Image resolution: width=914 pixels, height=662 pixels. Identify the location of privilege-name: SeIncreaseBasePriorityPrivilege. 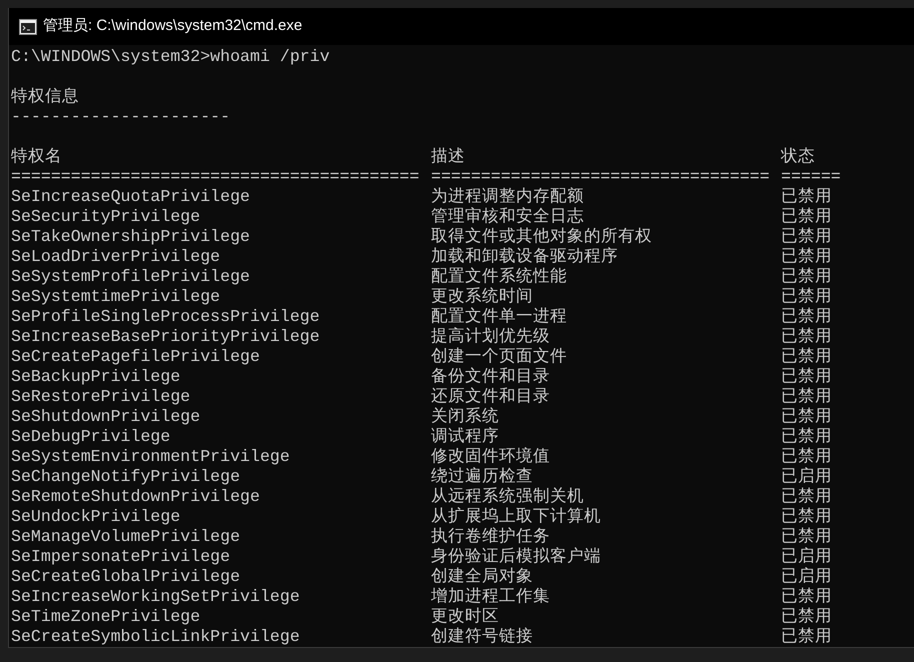
(165, 337).